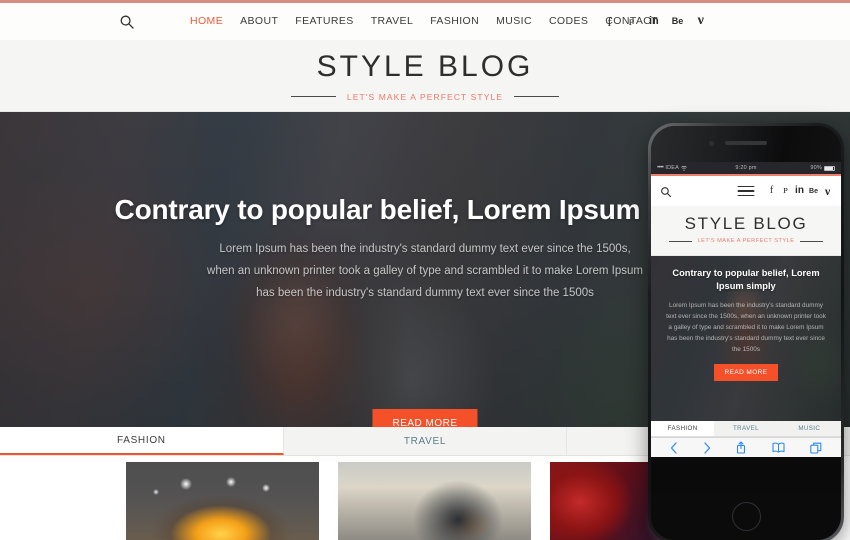 The height and width of the screenshot is (540, 850). I want to click on earpiece-speaker, so click(746, 143).